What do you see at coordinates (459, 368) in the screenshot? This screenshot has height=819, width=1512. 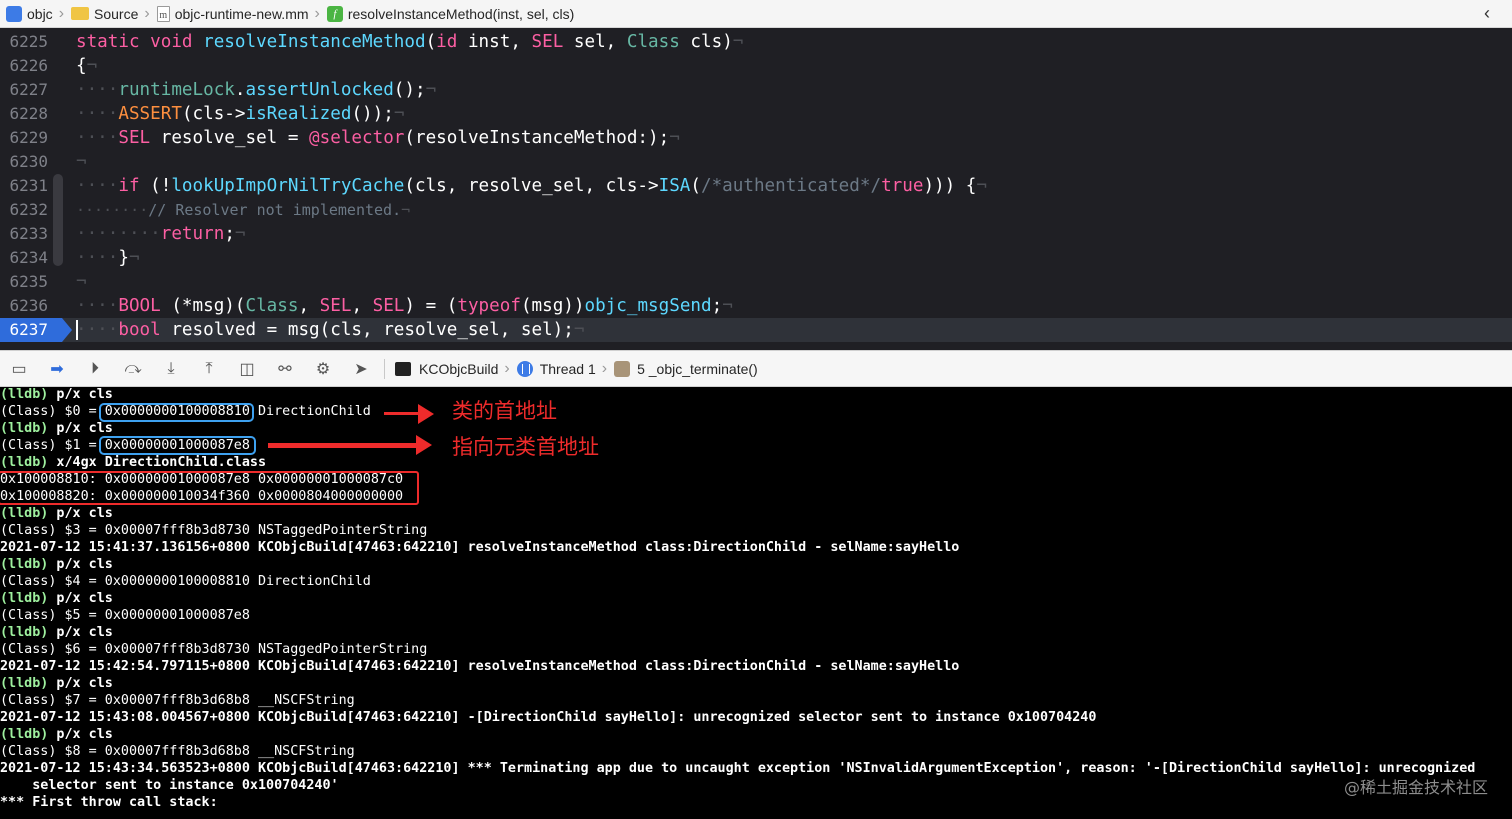 I see `target-label: KCObjcBuild` at bounding box center [459, 368].